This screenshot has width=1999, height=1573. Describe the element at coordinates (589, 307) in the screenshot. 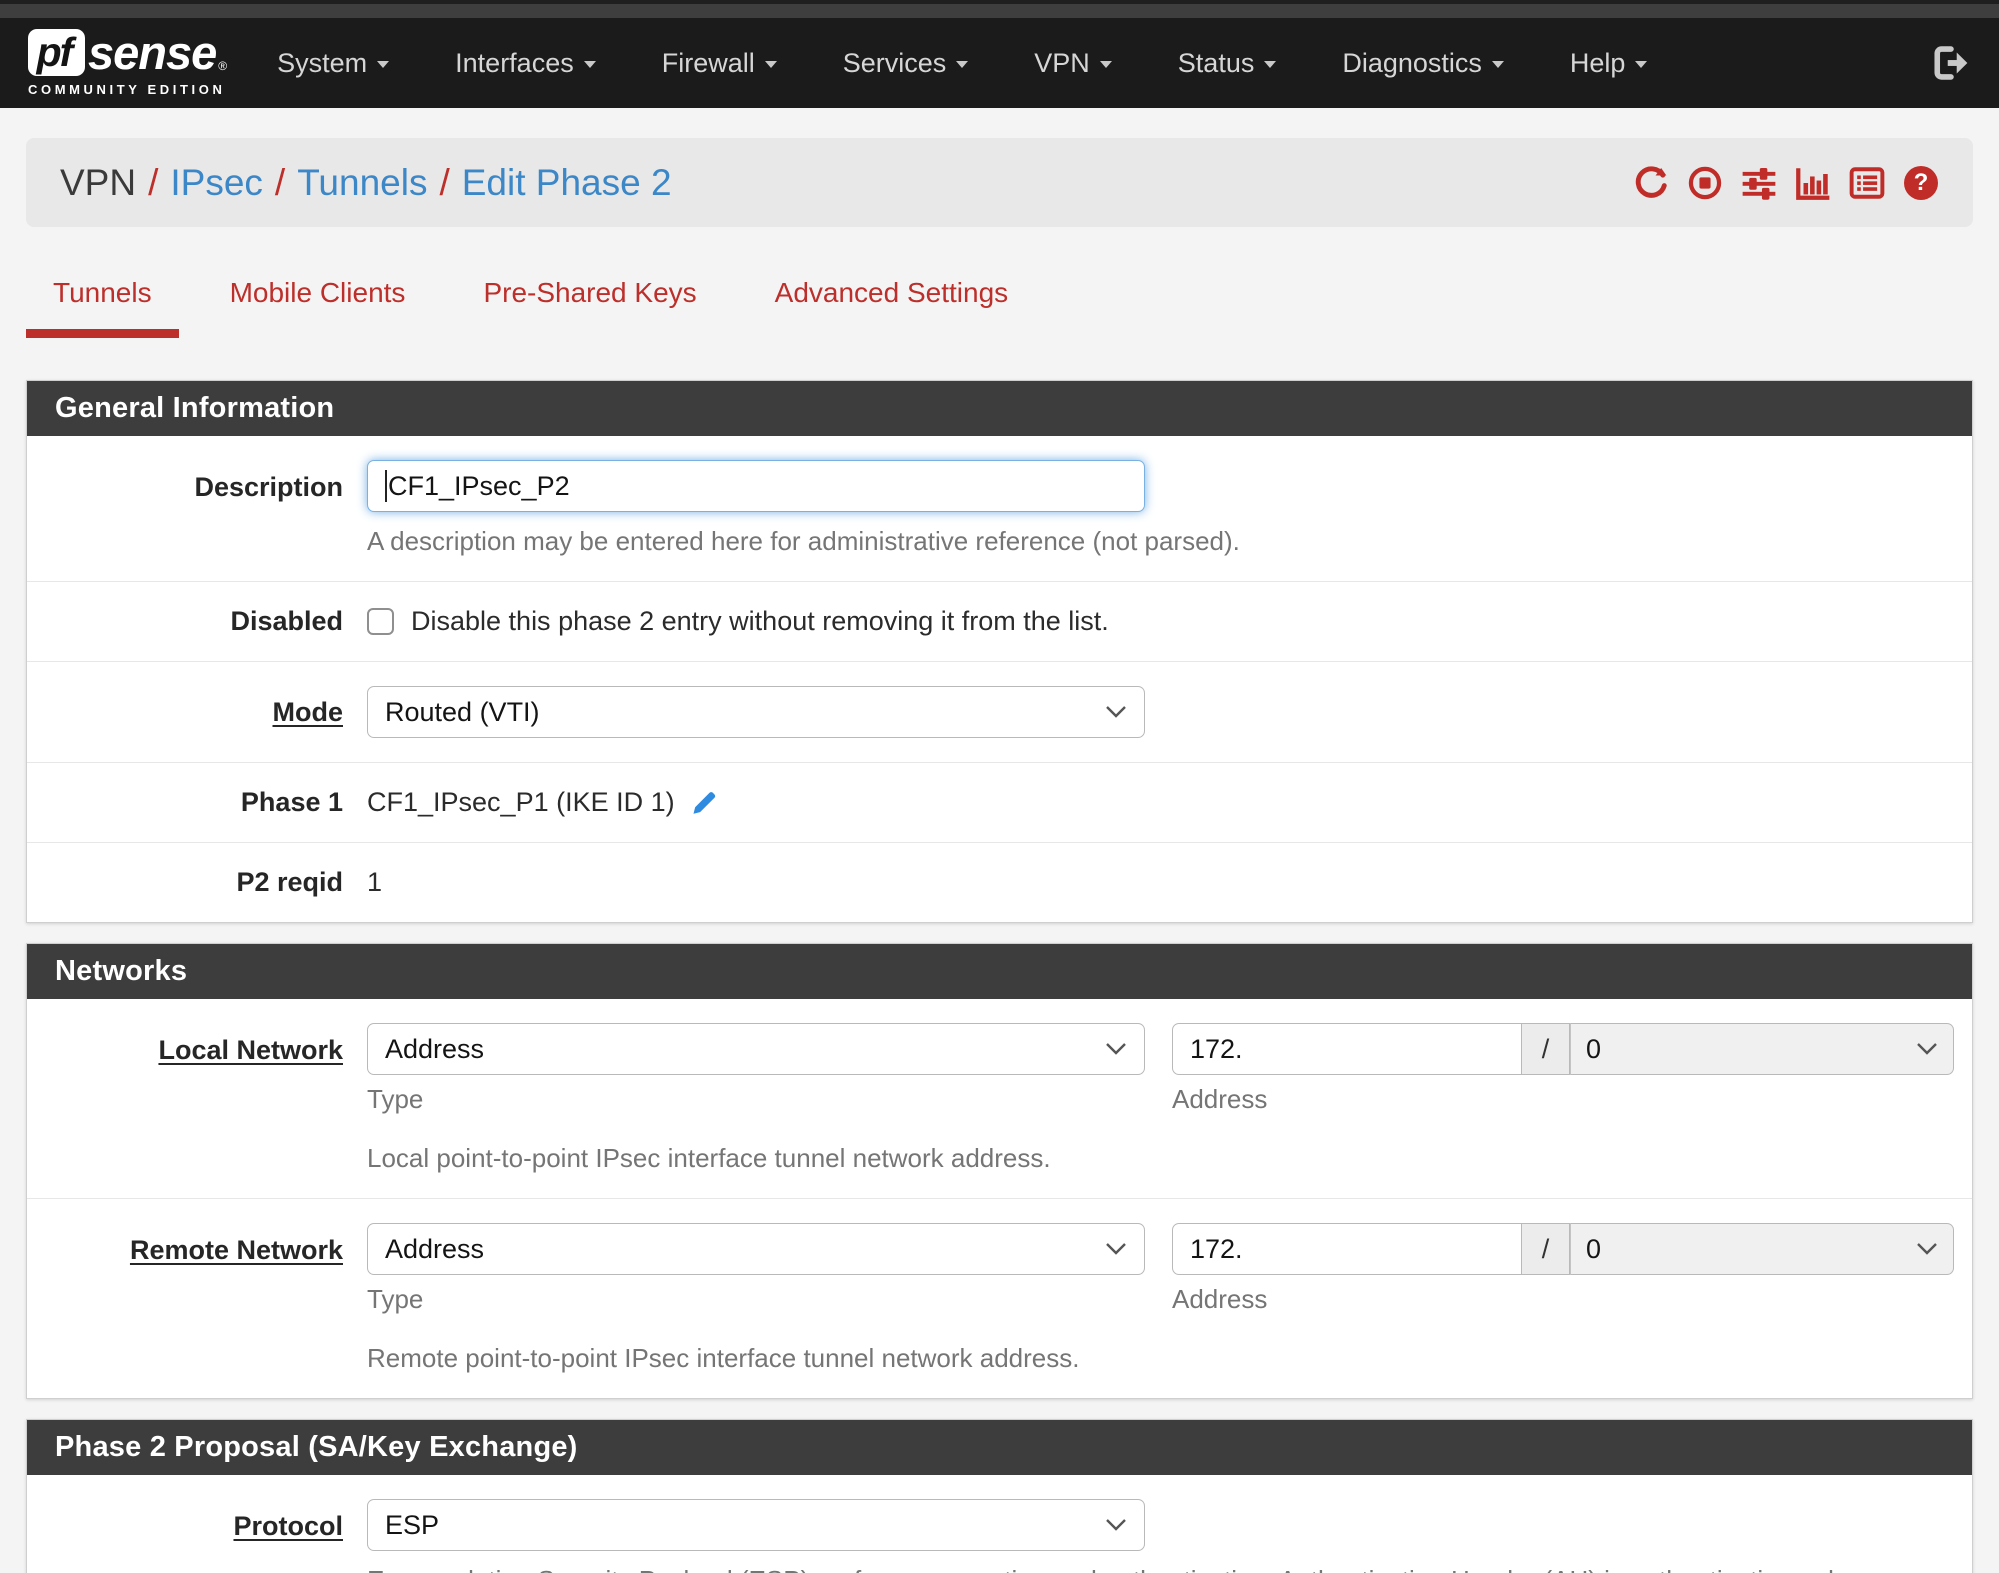

I see `tab-pre-shared-keys: Pre-Shared Keys` at that location.